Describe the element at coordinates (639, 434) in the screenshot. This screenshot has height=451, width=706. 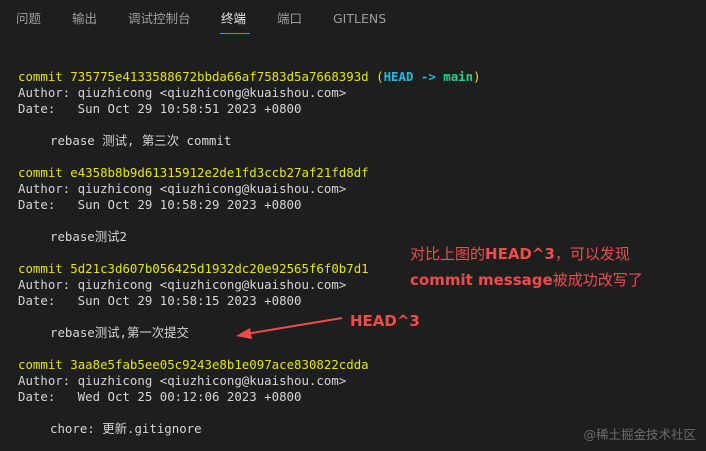
I see `watermark: @稀土掘金技术社区` at that location.